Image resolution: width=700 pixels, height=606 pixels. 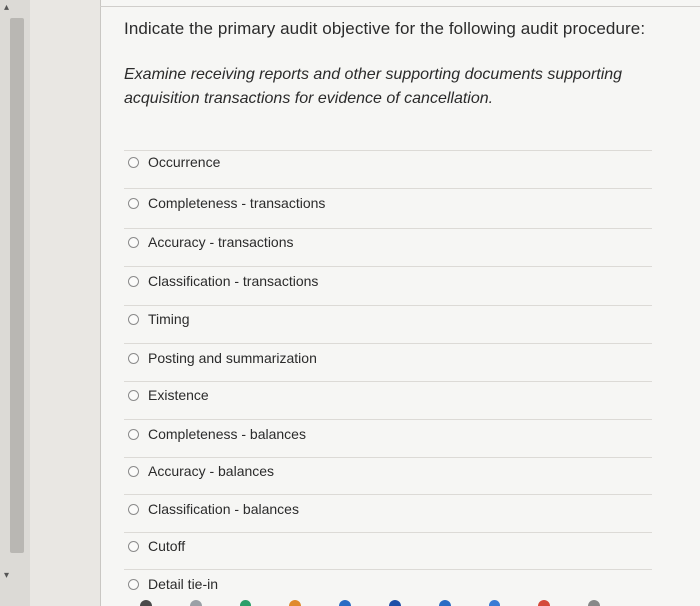 What do you see at coordinates (183, 584) in the screenshot?
I see `option-label: Detail tie-in` at bounding box center [183, 584].